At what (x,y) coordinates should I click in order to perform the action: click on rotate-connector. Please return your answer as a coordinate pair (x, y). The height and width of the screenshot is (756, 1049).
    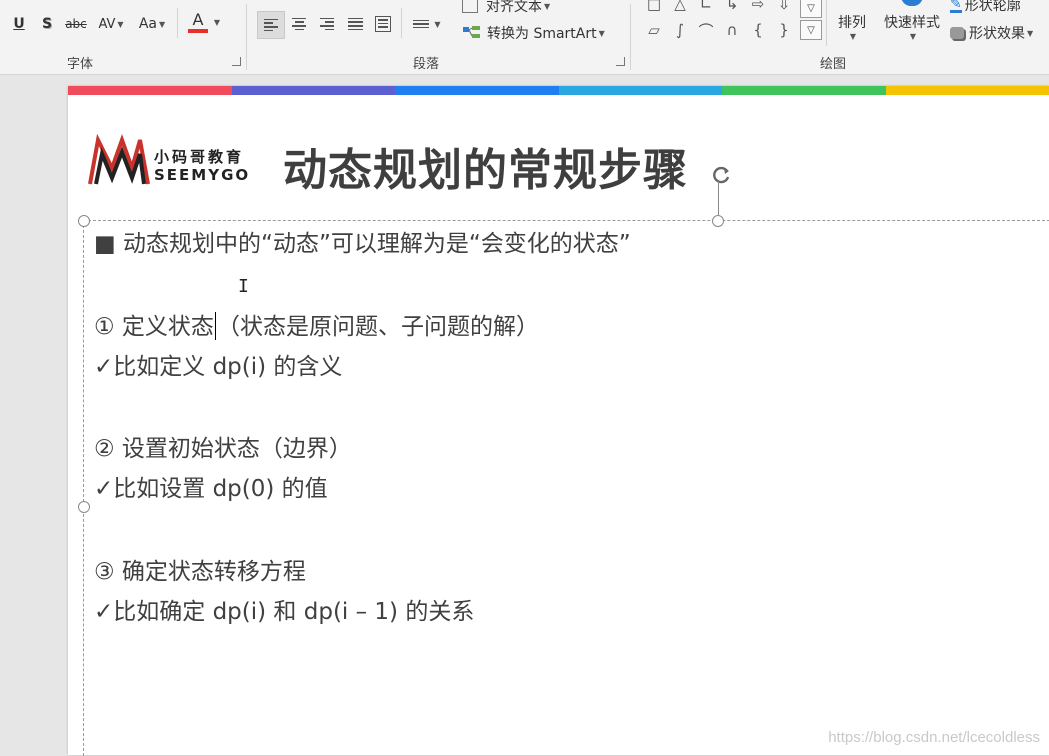
    Looking at the image, I should click on (718, 198).